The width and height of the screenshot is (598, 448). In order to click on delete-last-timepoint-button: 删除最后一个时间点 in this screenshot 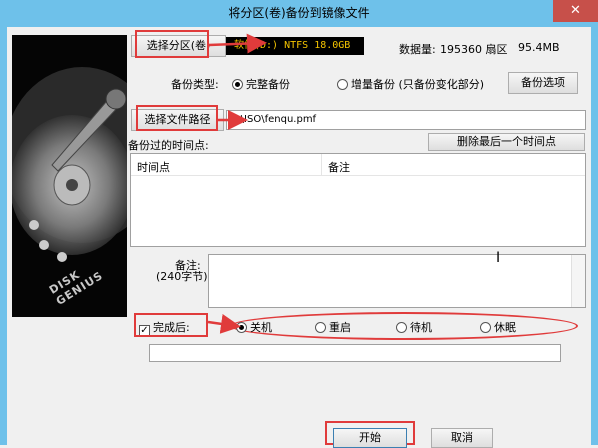, I will do `click(506, 142)`.